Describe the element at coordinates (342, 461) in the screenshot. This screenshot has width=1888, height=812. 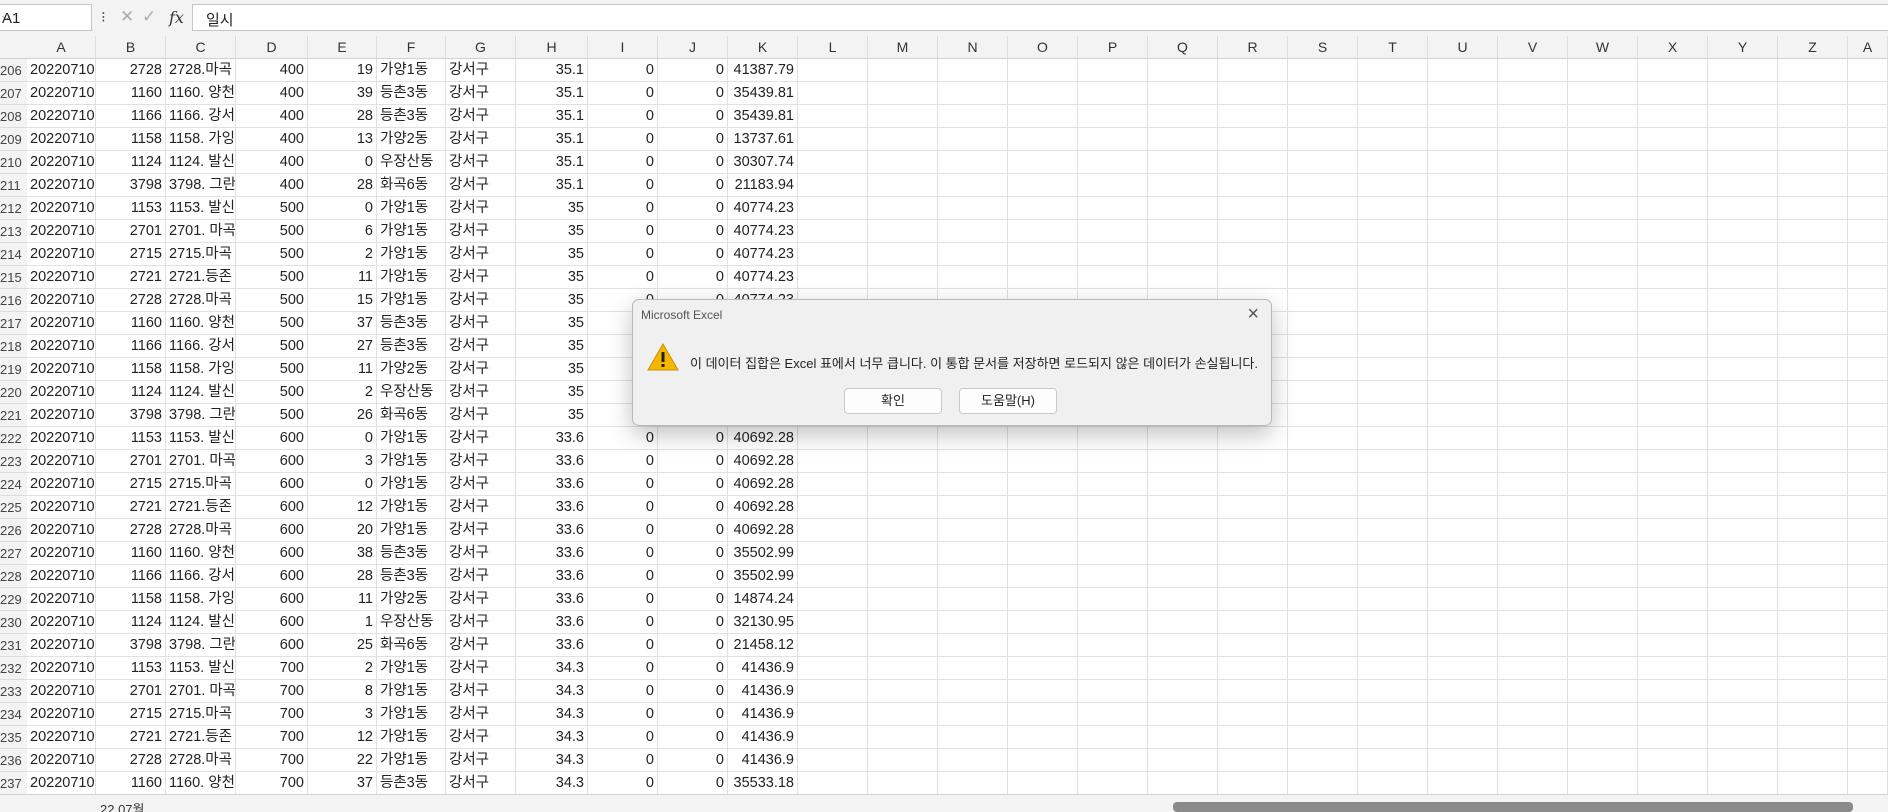
I see `cell: 3` at that location.